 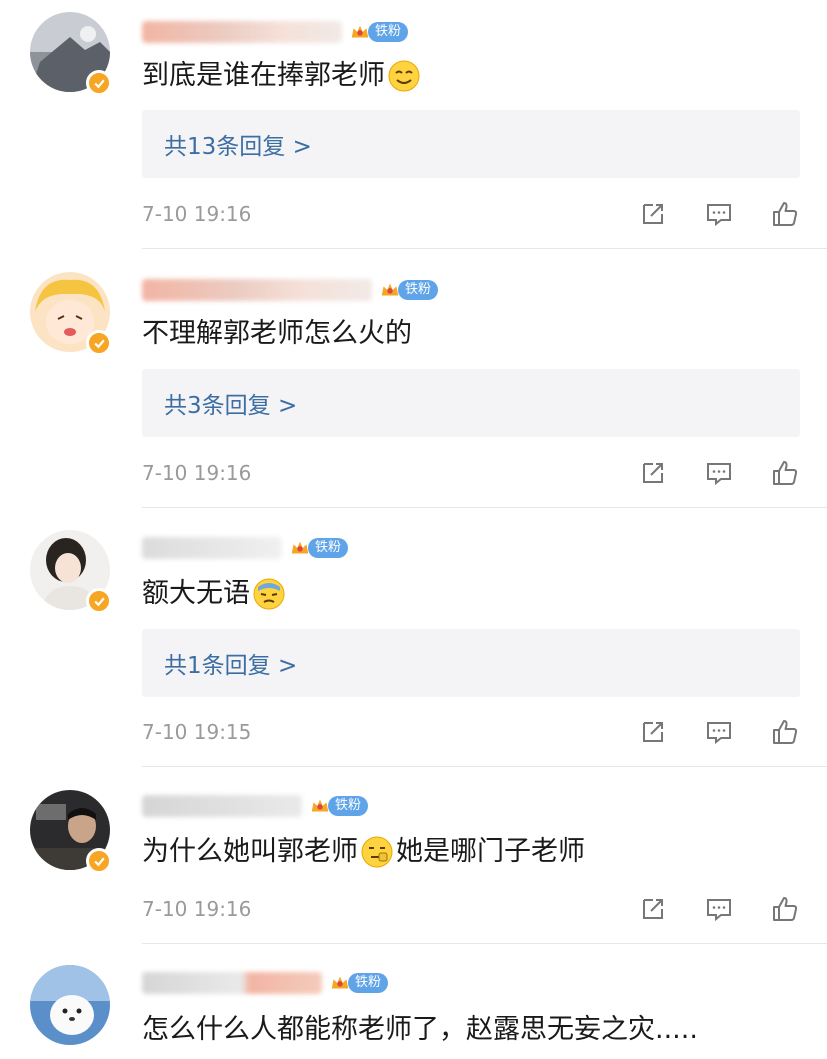 I want to click on view-replies-link: 共13条回复 >, so click(x=471, y=144).